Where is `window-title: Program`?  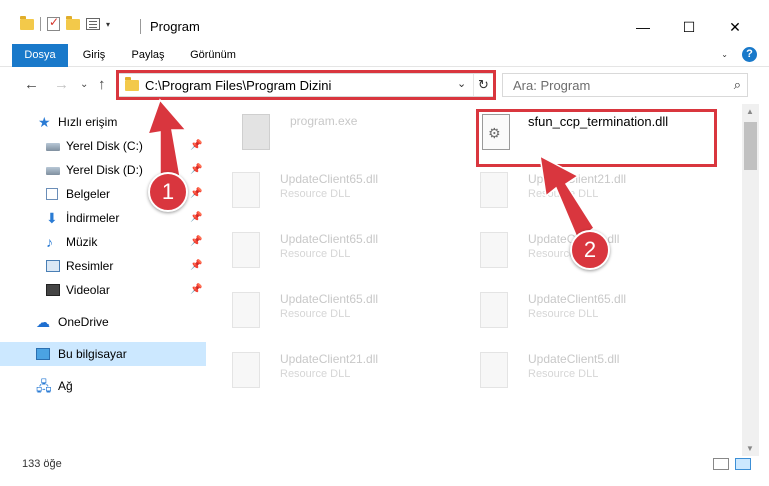 window-title: Program is located at coordinates (175, 26).